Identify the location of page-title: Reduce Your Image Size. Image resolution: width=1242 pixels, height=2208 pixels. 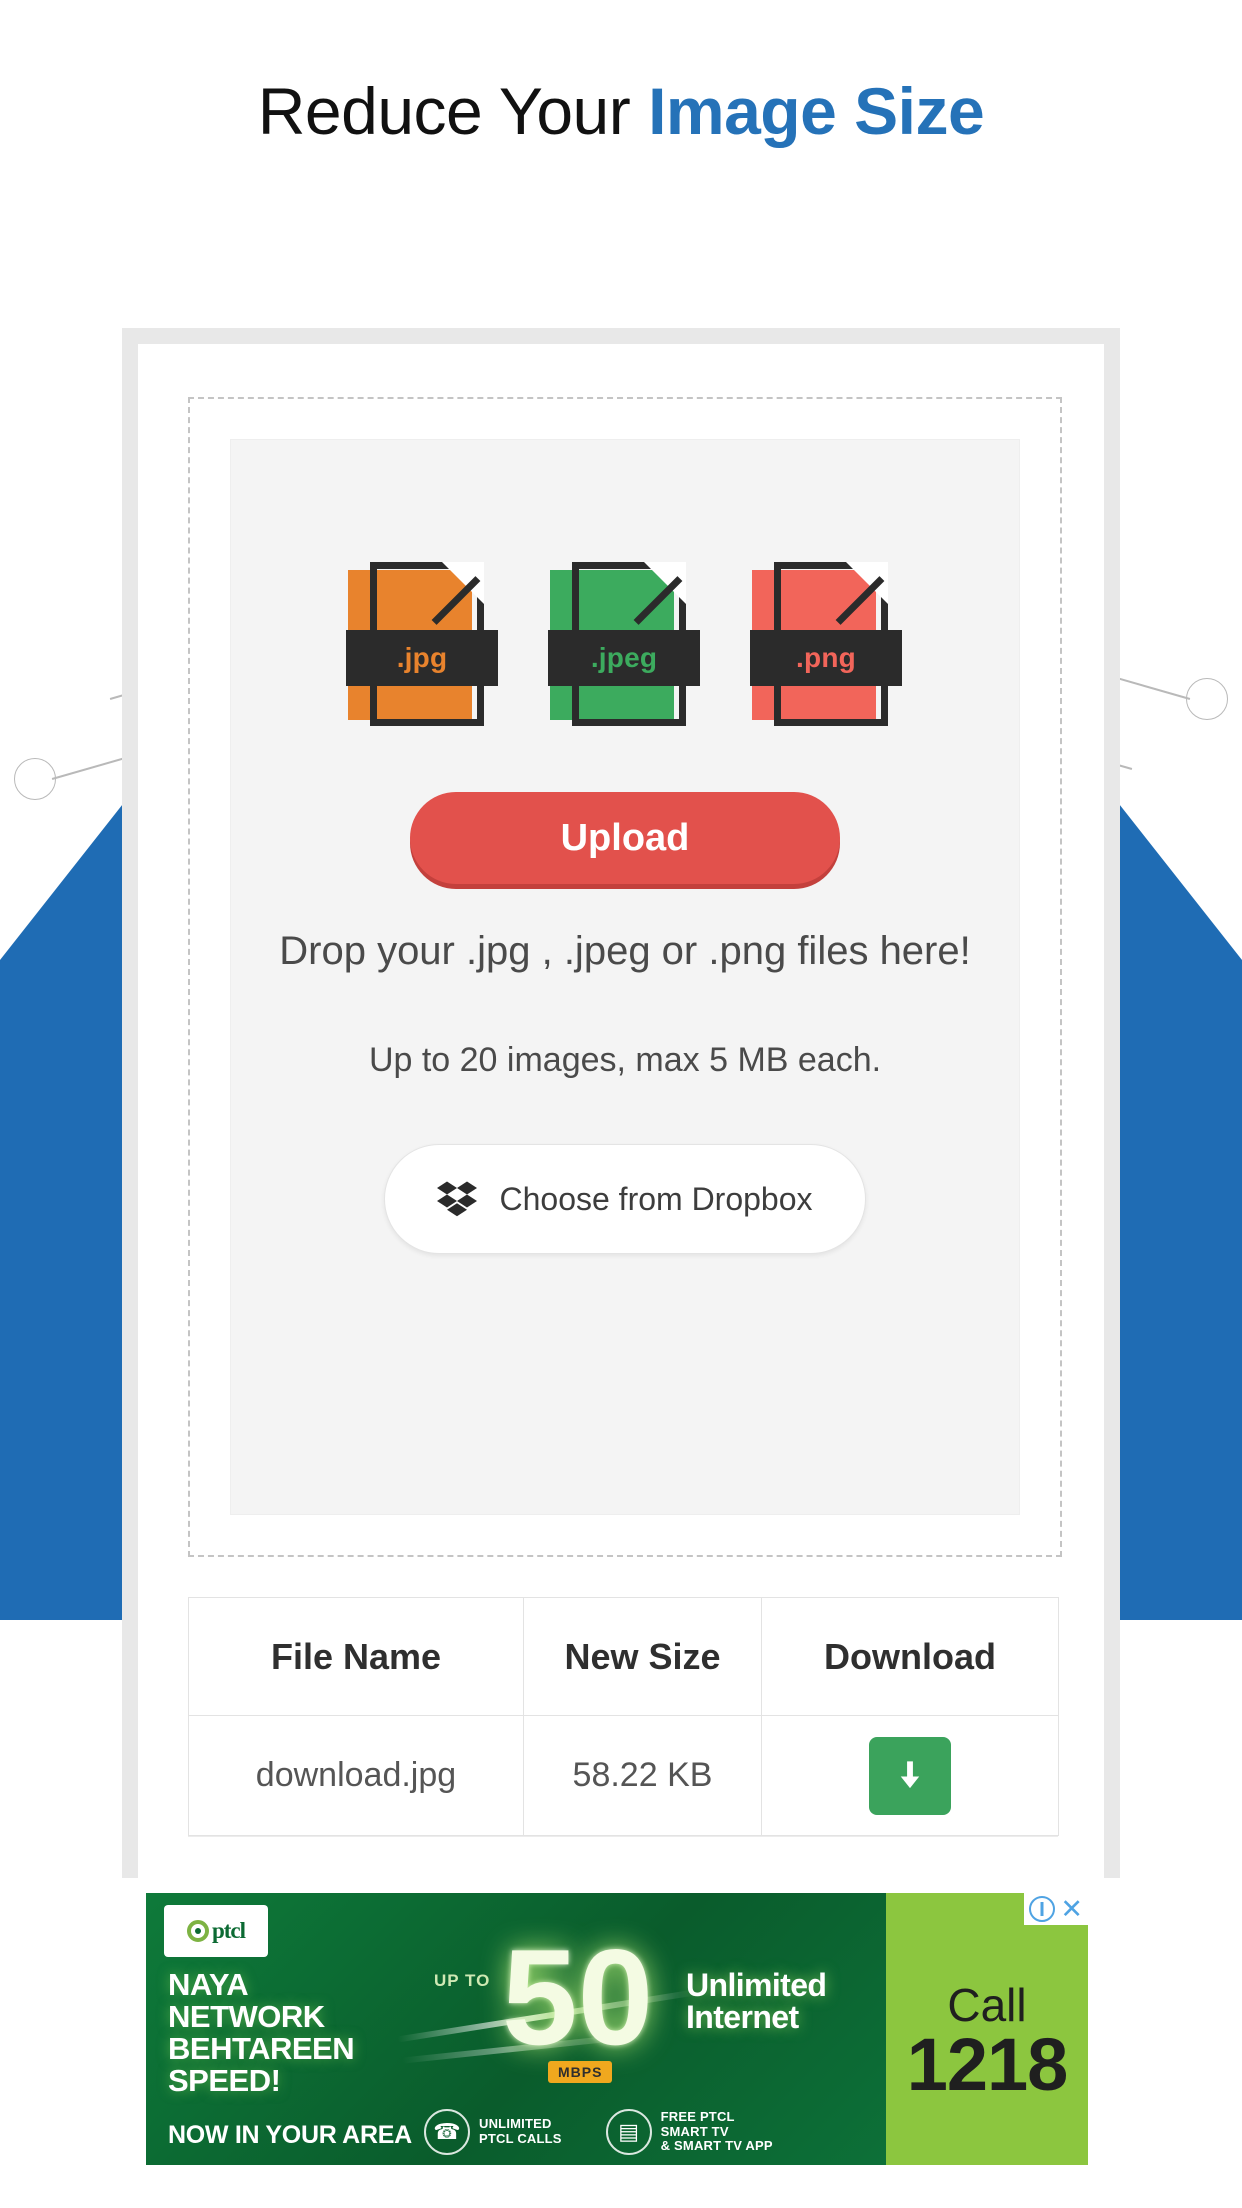
(621, 111).